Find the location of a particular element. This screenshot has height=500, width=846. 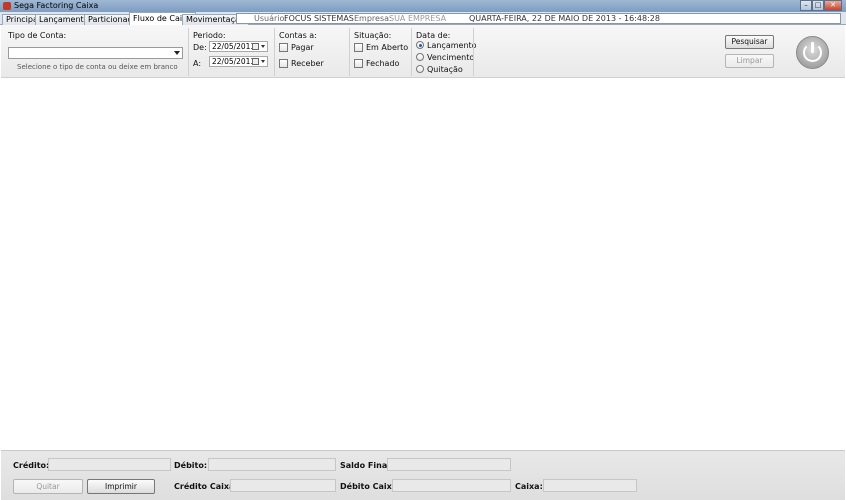

saldo-final-label: Saldo Final: is located at coordinates (367, 465).